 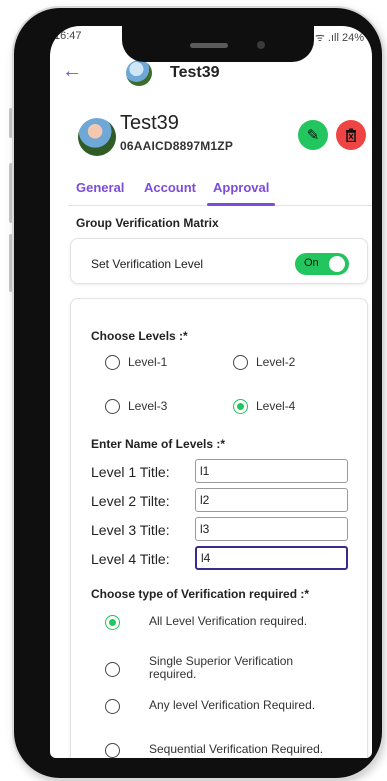 I want to click on toggle-knob, so click(x=337, y=264).